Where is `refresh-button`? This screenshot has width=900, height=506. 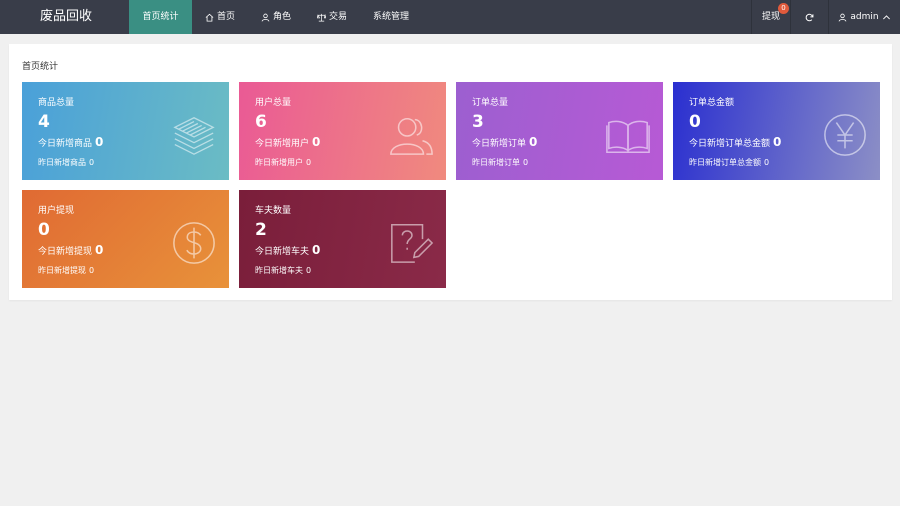 refresh-button is located at coordinates (809, 17).